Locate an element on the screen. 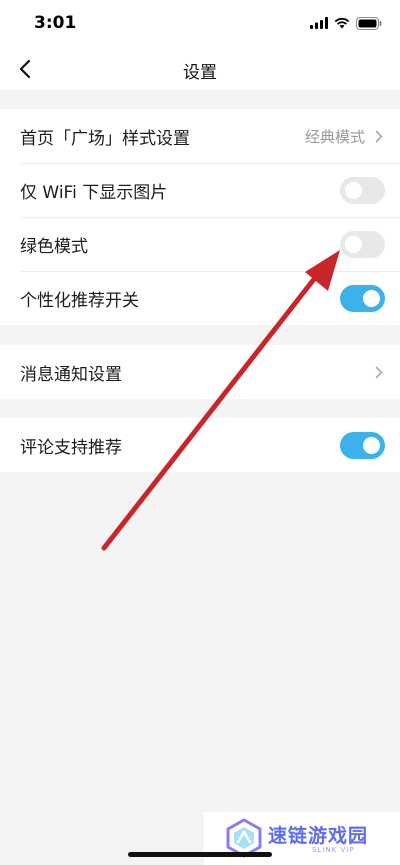 The image size is (400, 865). status-time: 3:01 is located at coordinates (55, 23).